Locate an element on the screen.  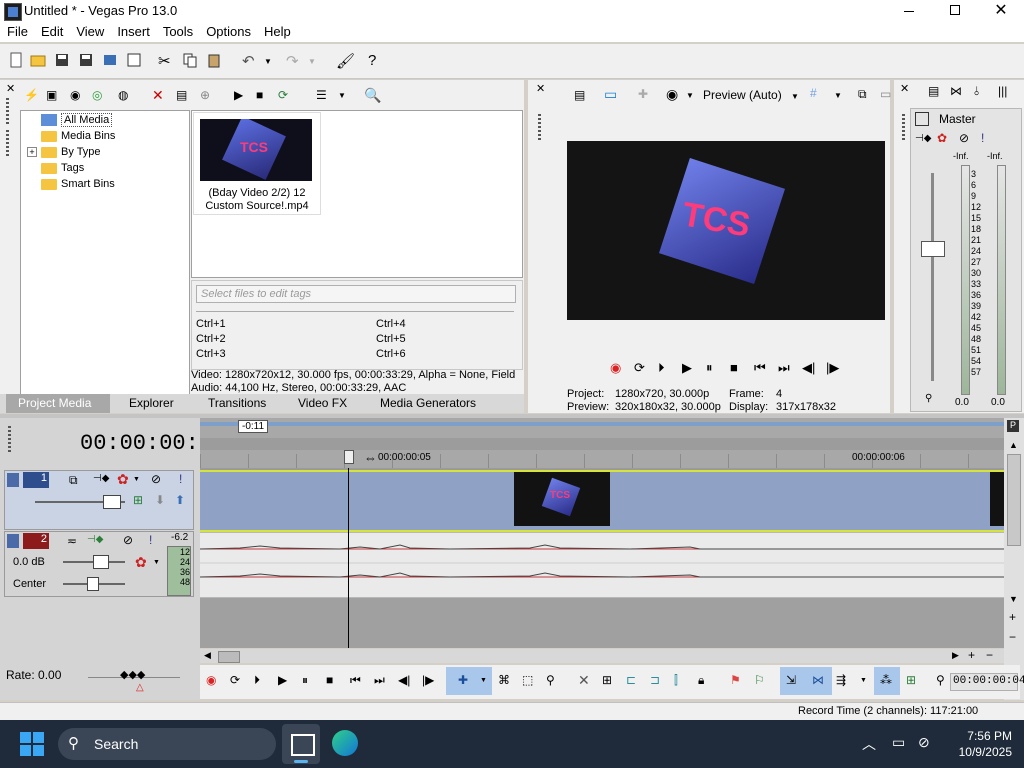
bus-fx-gear-icon: ✿ is located at coordinates (942, 138).